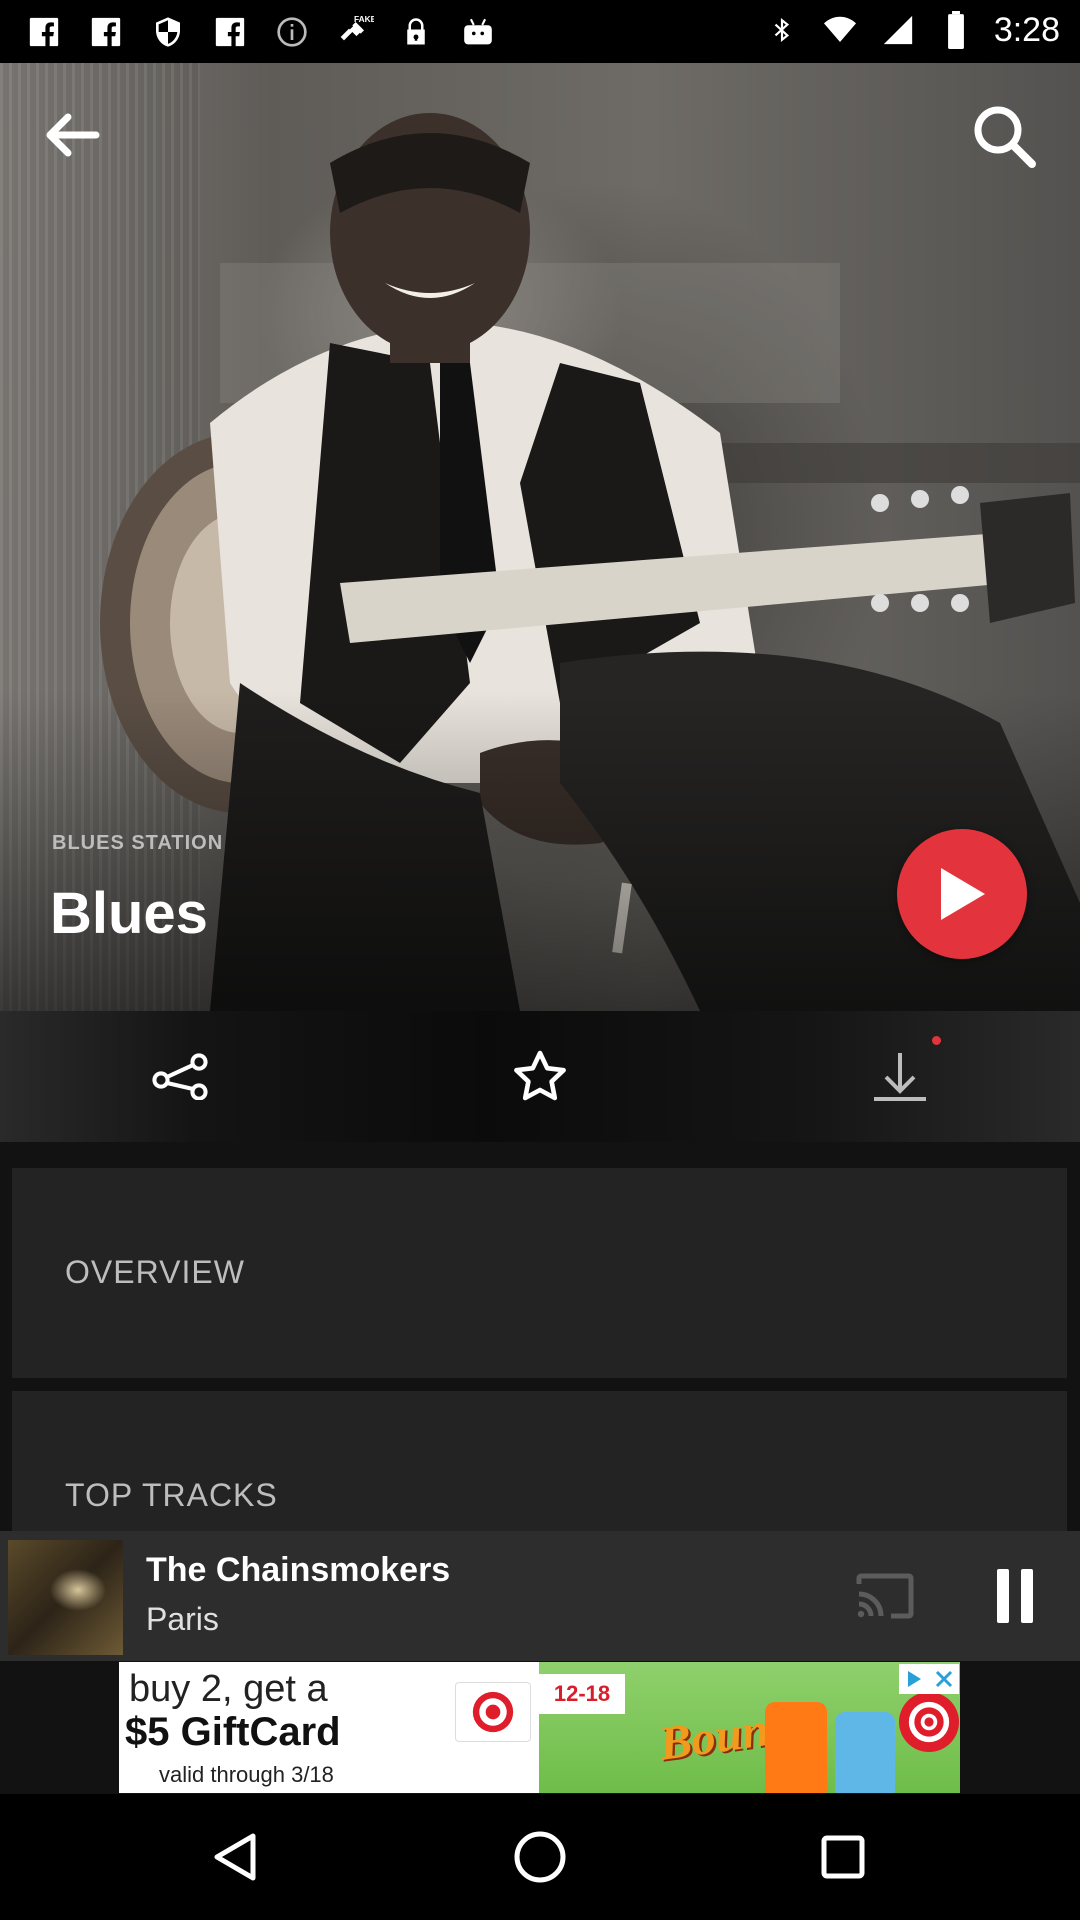  I want to click on system-icons: 3:28, so click(911, 30).